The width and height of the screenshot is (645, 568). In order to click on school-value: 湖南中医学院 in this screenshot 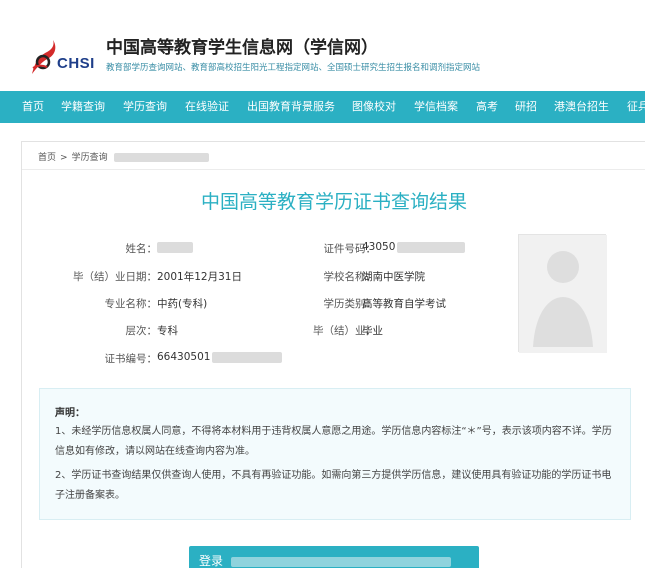, I will do `click(393, 277)`.